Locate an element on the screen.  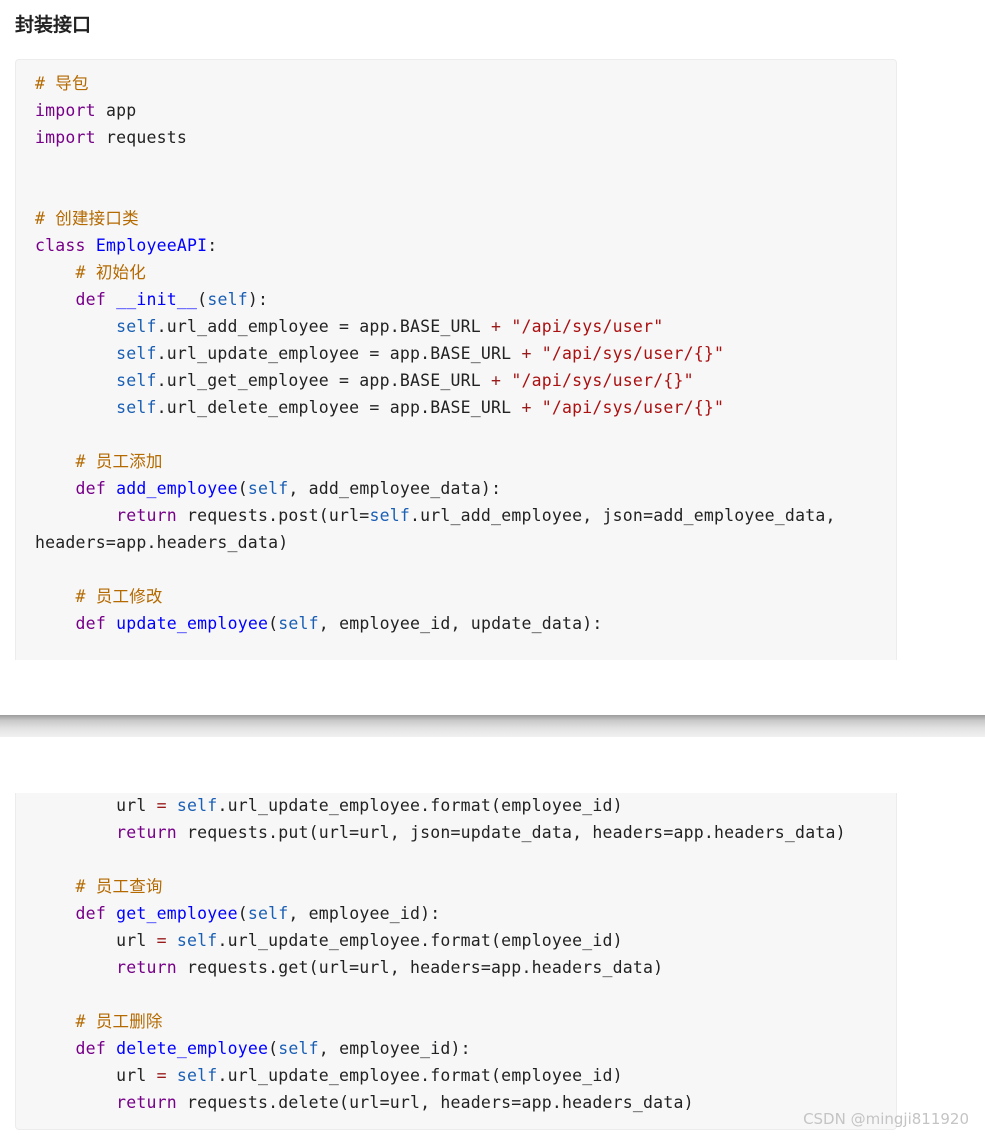
code-token: # 员工查询 is located at coordinates (119, 886).